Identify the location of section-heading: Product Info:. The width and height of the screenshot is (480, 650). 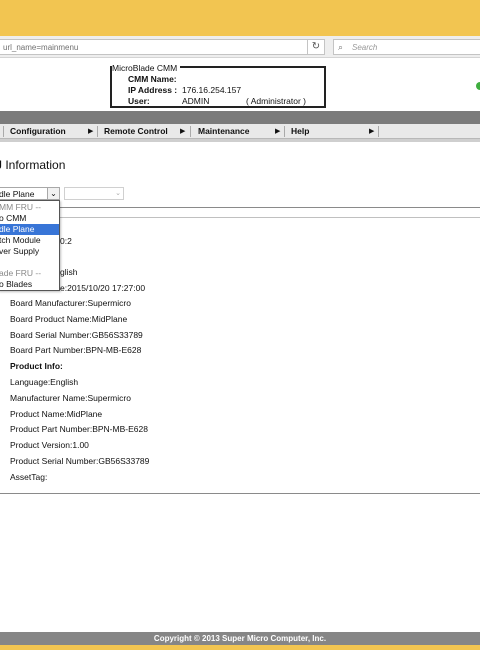
(36, 366).